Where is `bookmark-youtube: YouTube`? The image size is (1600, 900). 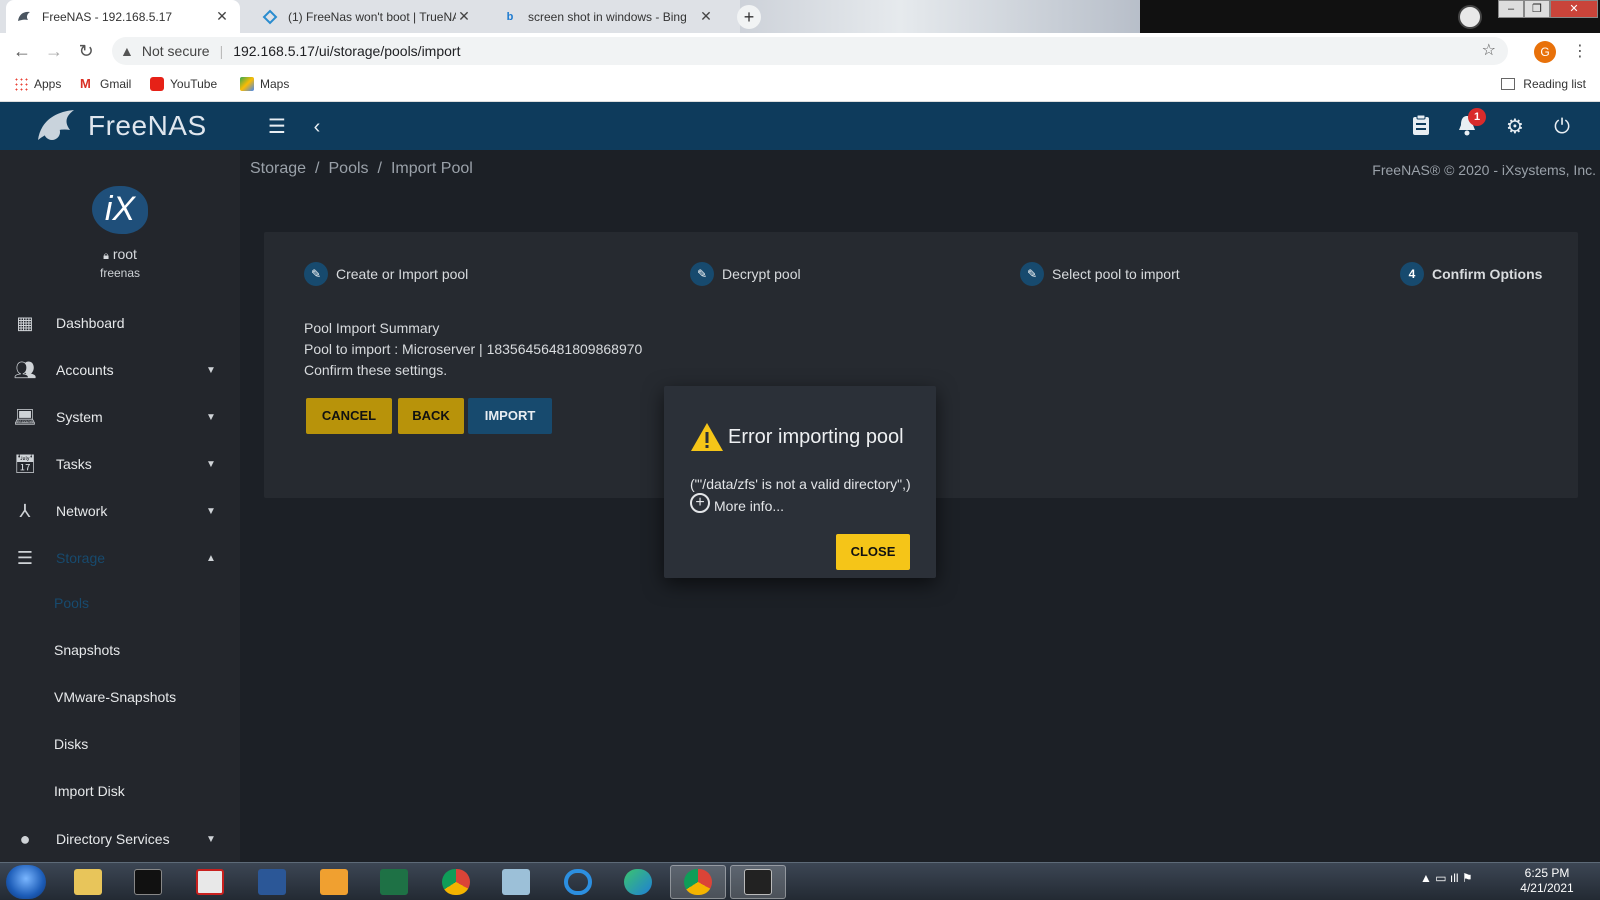 bookmark-youtube: YouTube is located at coordinates (183, 84).